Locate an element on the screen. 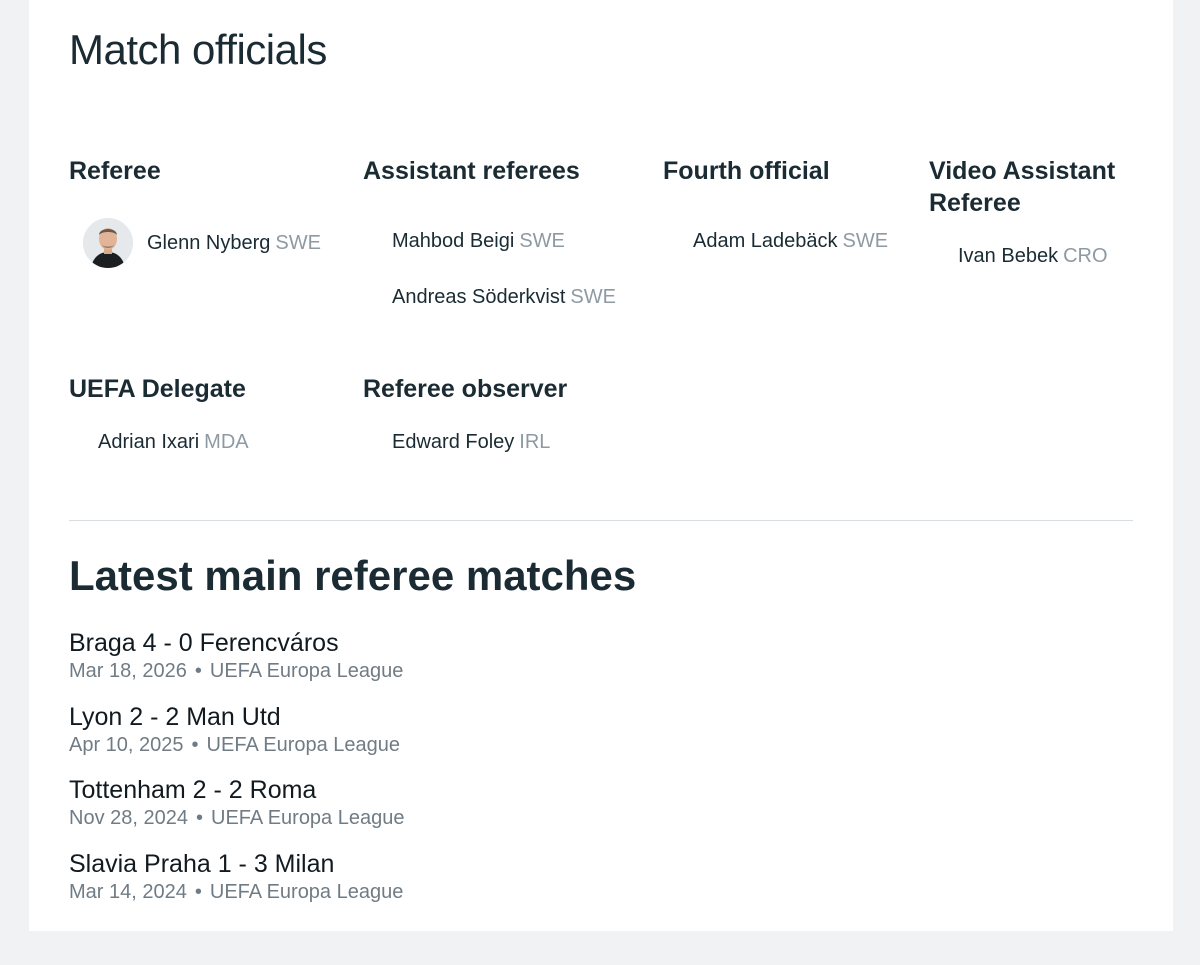  avatar is located at coordinates (108, 243).